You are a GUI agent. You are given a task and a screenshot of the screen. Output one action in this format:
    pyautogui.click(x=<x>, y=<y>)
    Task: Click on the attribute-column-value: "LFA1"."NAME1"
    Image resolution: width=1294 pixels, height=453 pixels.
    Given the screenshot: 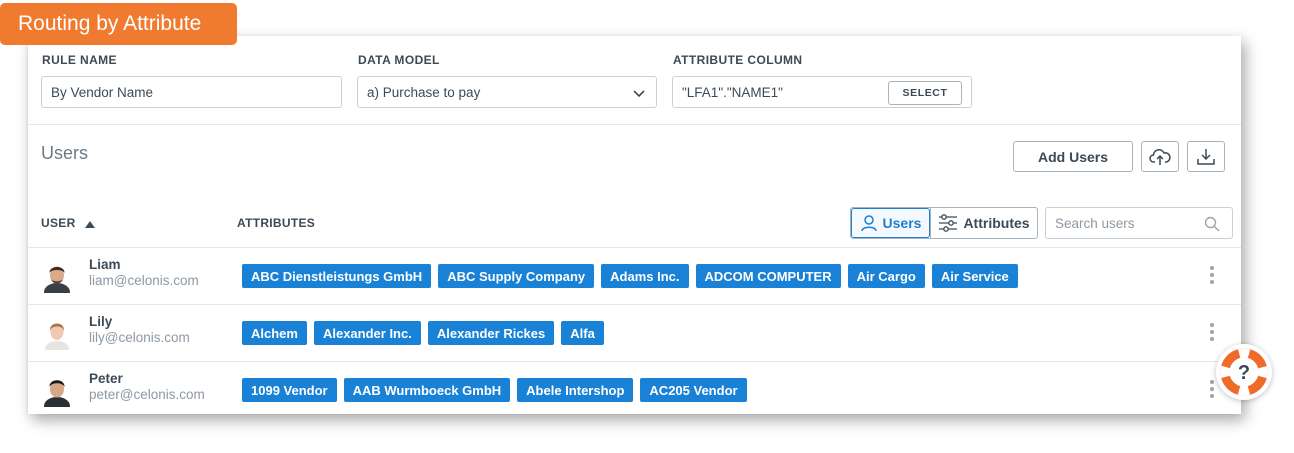 What is the action you would take?
    pyautogui.click(x=732, y=92)
    